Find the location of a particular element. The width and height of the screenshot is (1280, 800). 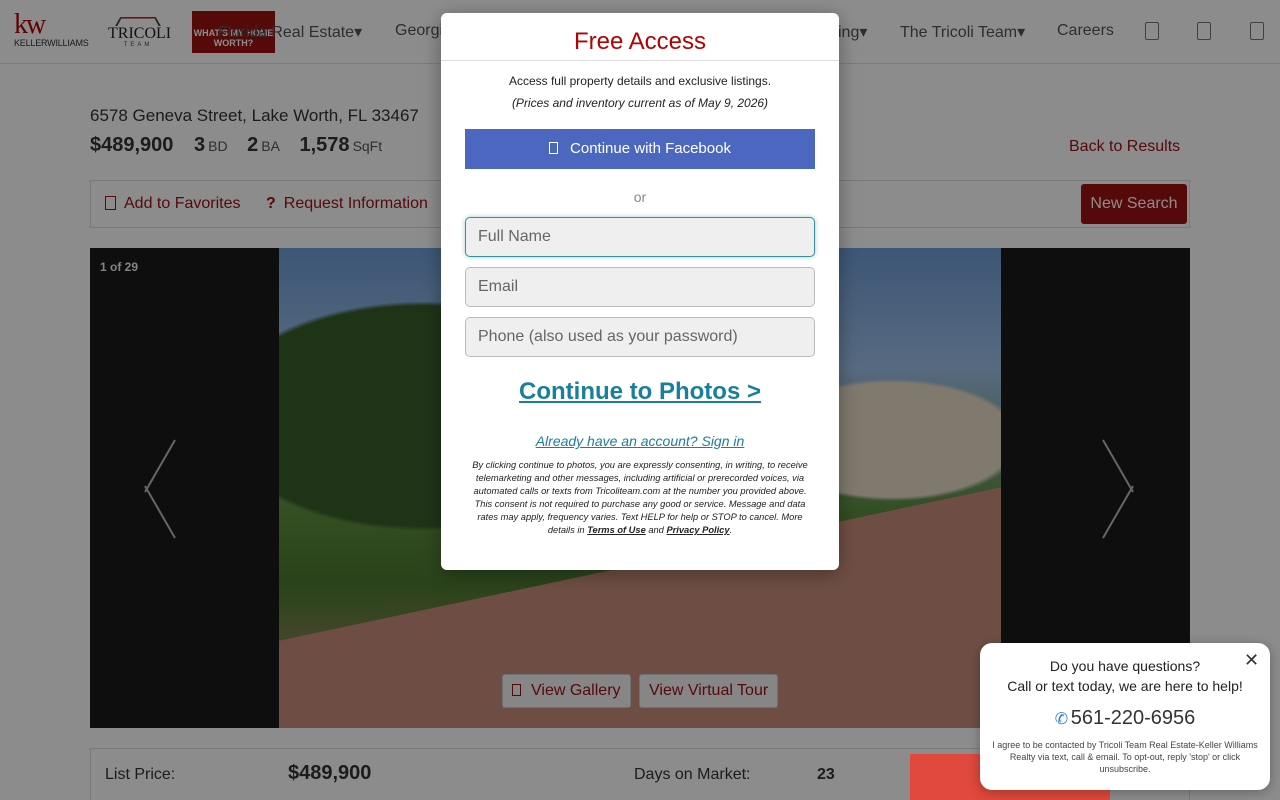

phone-input is located at coordinates (640, 337).